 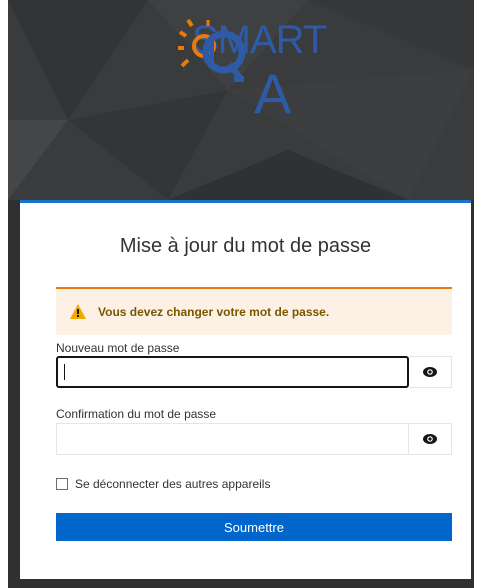 What do you see at coordinates (212, 50) in the screenshot?
I see `logo-sun-plug-mark` at bounding box center [212, 50].